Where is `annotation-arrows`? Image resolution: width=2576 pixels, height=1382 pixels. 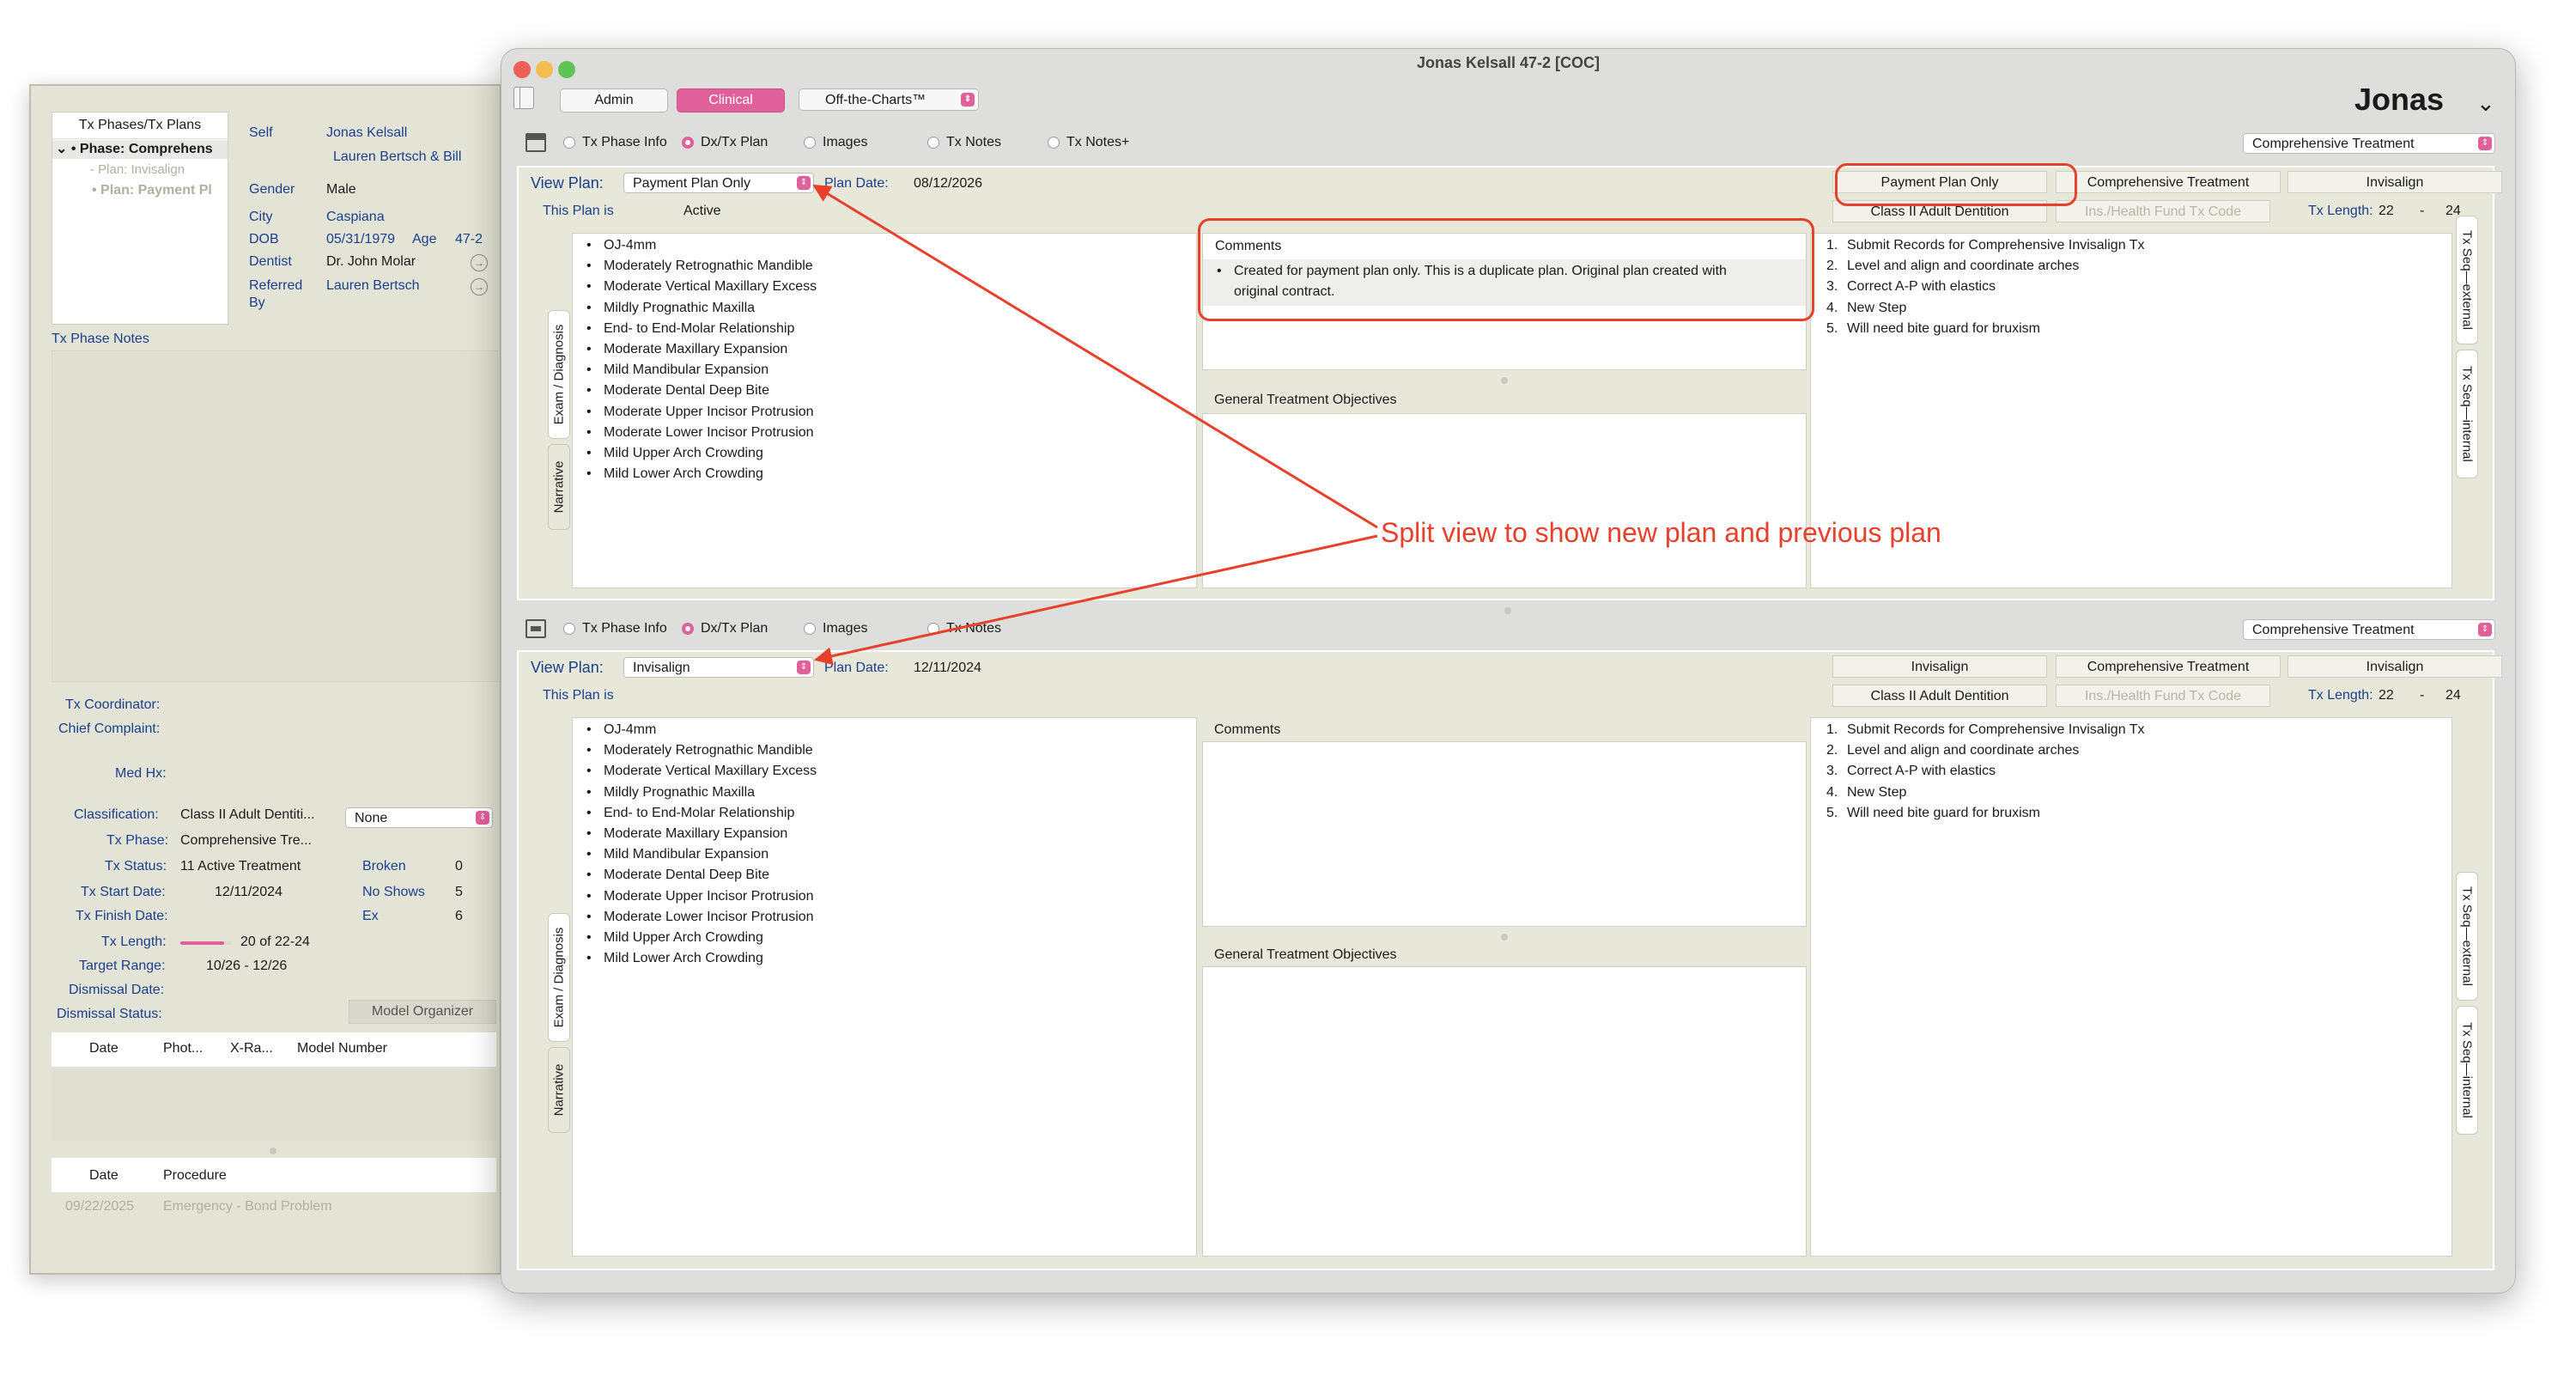 annotation-arrows is located at coordinates (1095, 425).